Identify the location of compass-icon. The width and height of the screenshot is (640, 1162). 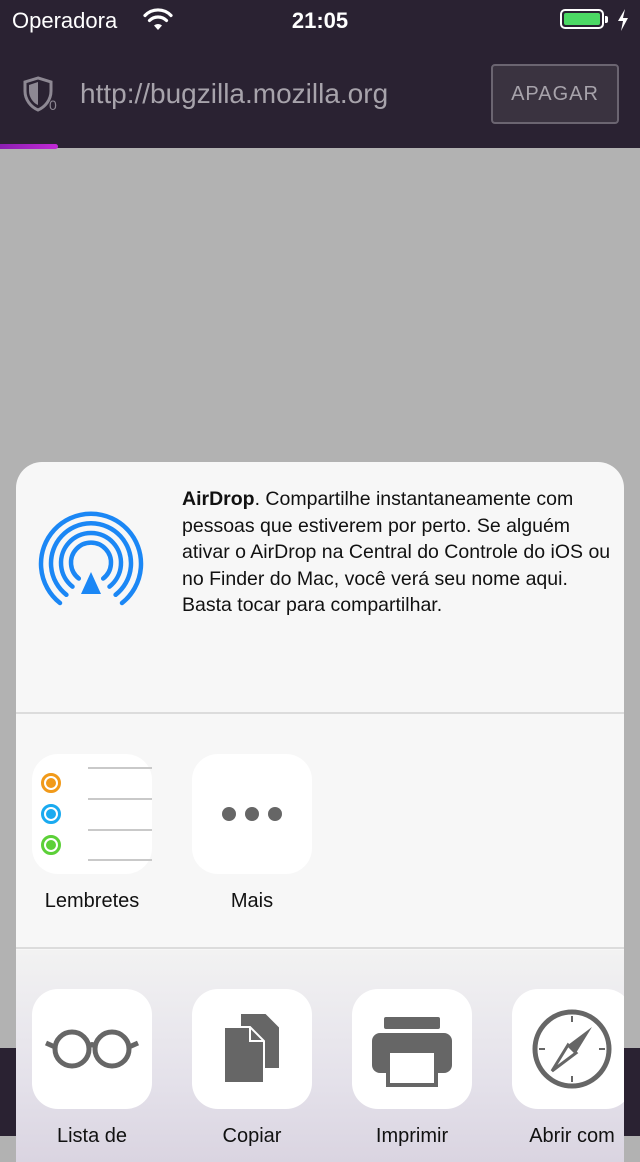
(572, 1049).